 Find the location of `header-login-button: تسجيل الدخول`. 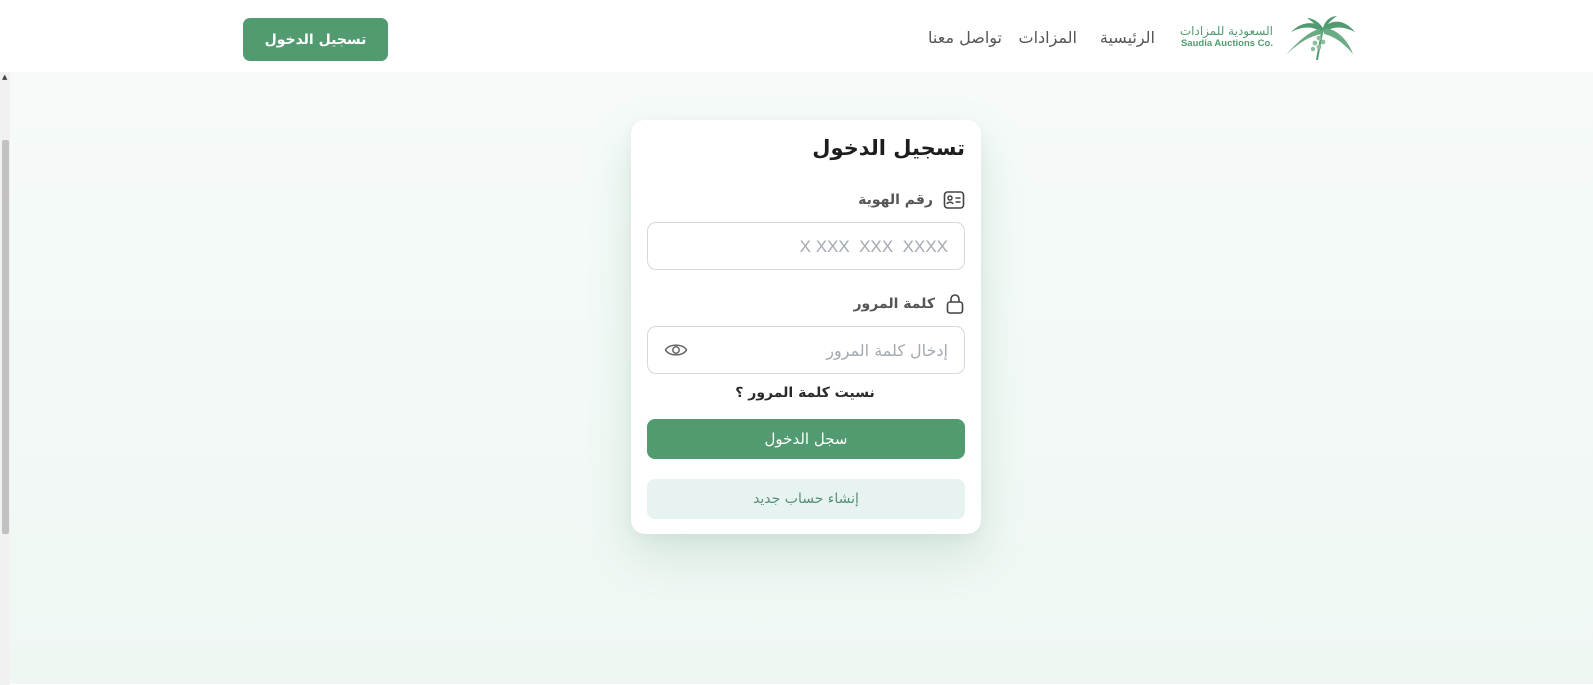

header-login-button: تسجيل الدخول is located at coordinates (315, 39).